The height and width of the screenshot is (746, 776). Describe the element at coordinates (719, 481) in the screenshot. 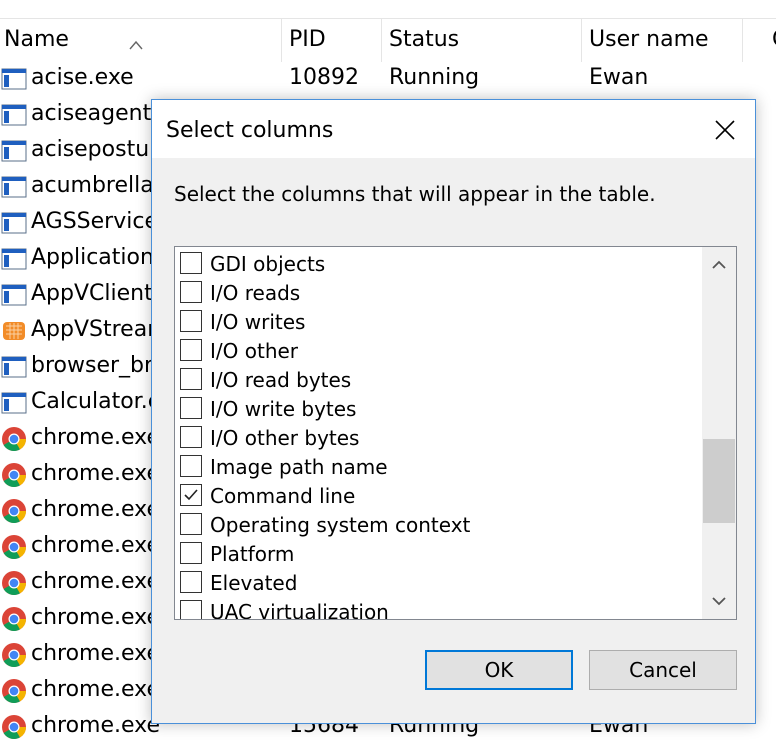

I see `scrollbar-thumb` at that location.